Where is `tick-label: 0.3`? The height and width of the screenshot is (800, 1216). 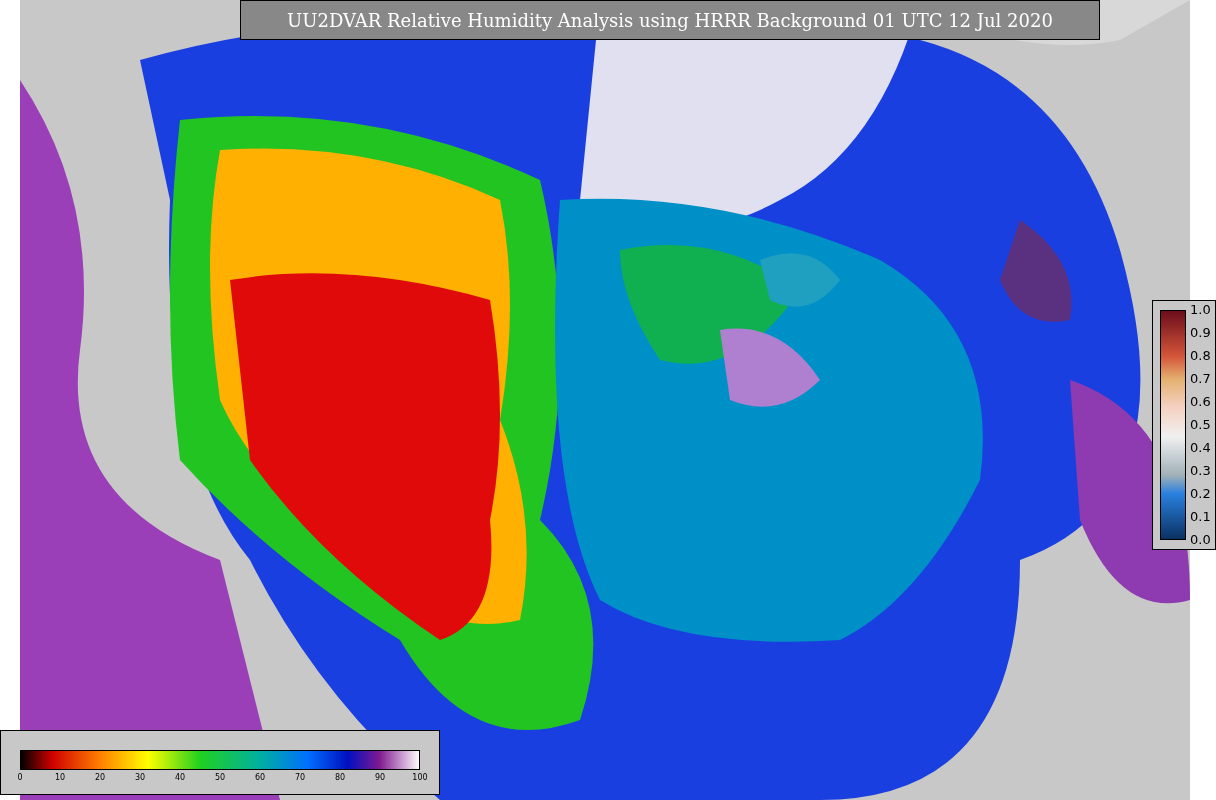 tick-label: 0.3 is located at coordinates (1200, 471).